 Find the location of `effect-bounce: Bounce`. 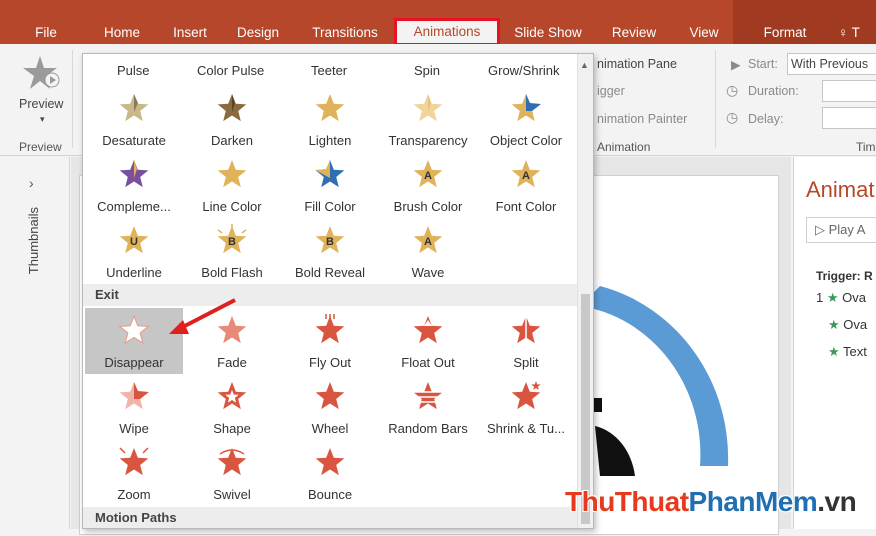

effect-bounce: Bounce is located at coordinates (330, 473).